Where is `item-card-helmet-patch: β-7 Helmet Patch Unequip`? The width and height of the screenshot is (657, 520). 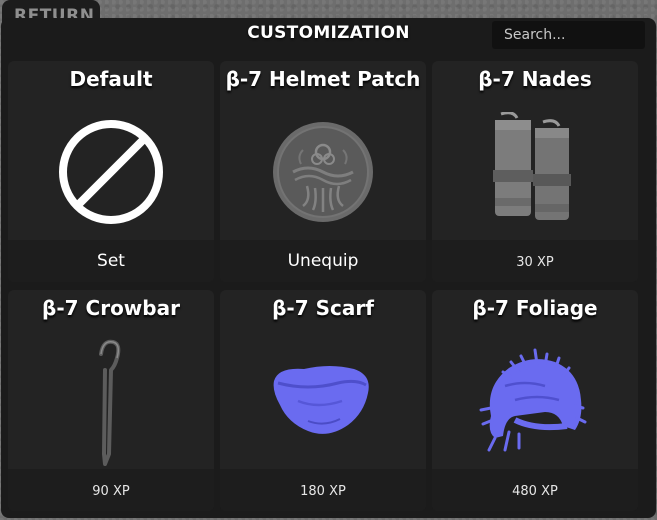
item-card-helmet-patch: β-7 Helmet Patch Unequip is located at coordinates (323, 171).